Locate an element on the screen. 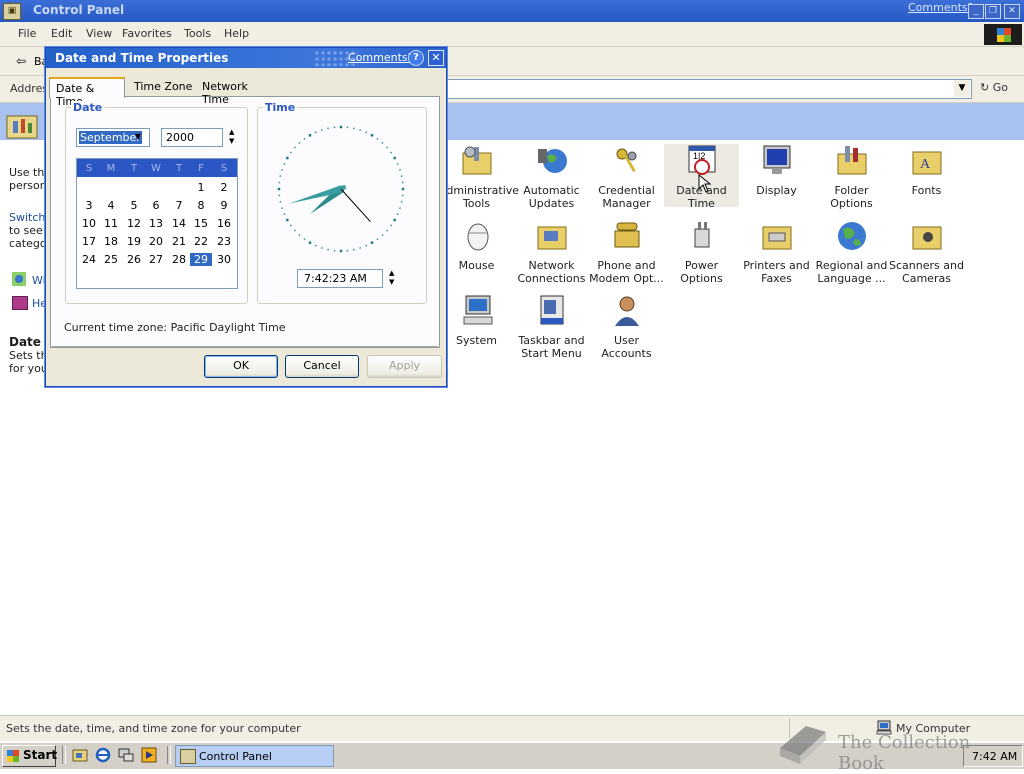 The height and width of the screenshot is (774, 1024). icon-user-accounts: User Accounts is located at coordinates (626, 327).